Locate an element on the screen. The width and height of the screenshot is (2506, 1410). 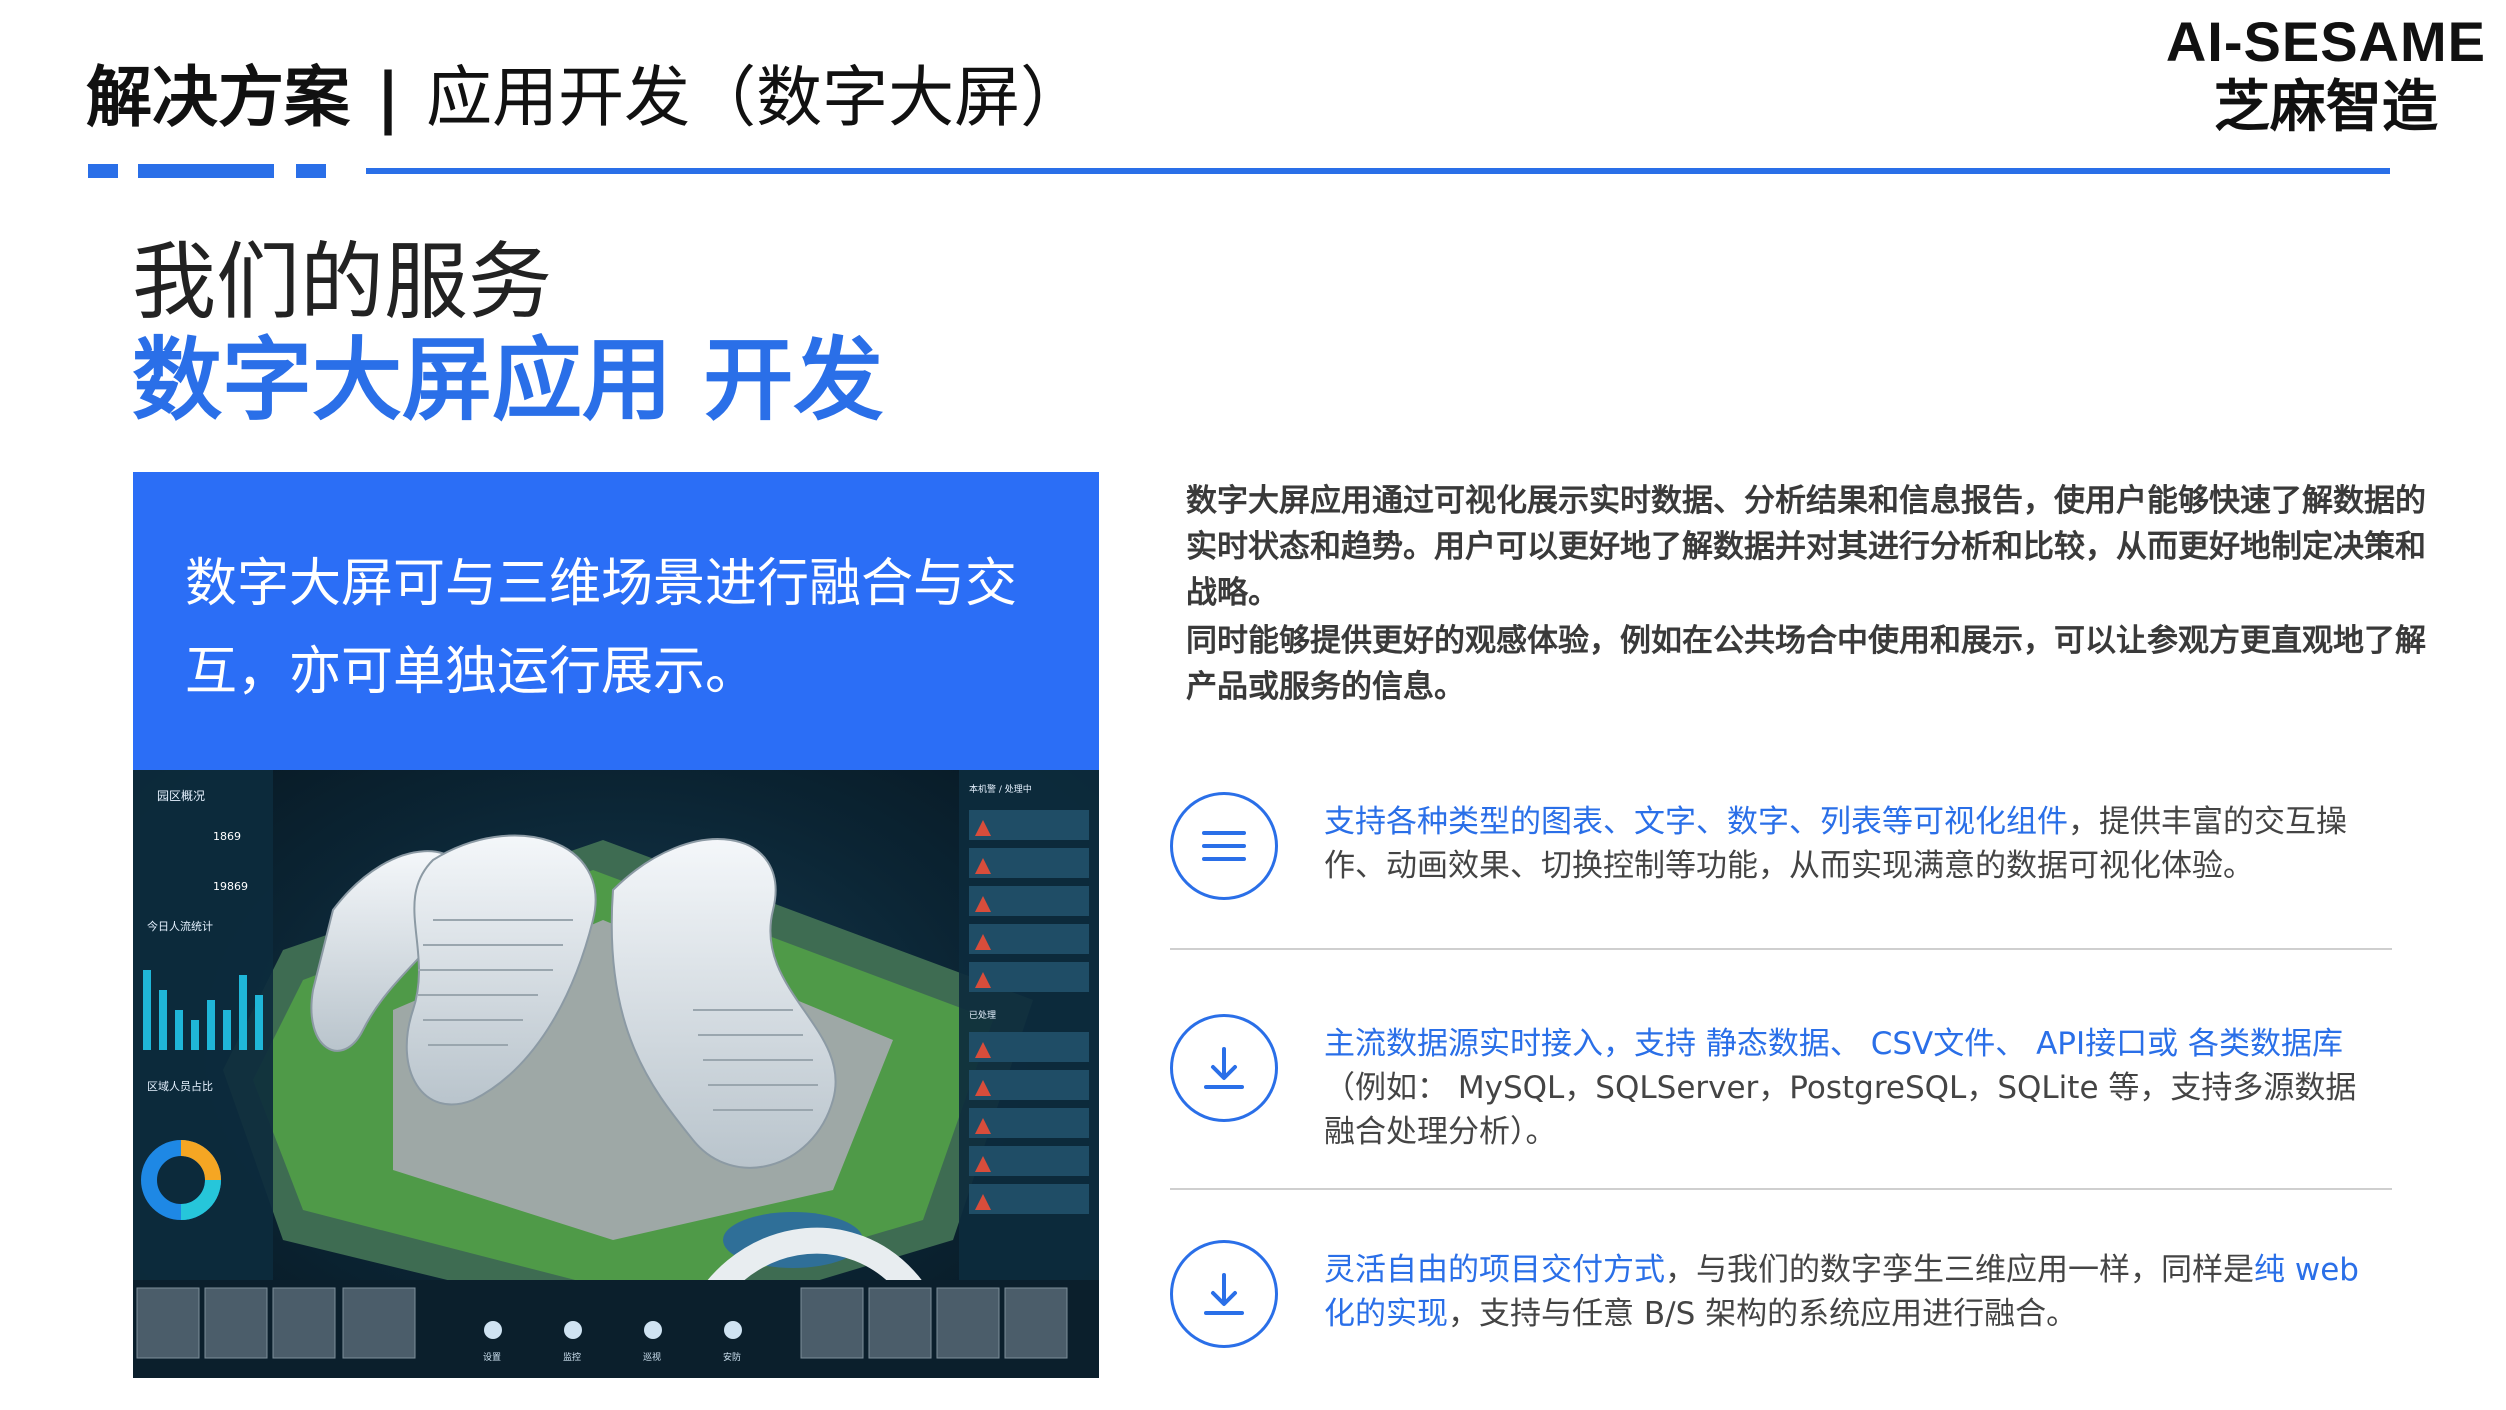
brand-logo: AI-SESAME 芝麻智造 is located at coordinates (2326, 76).